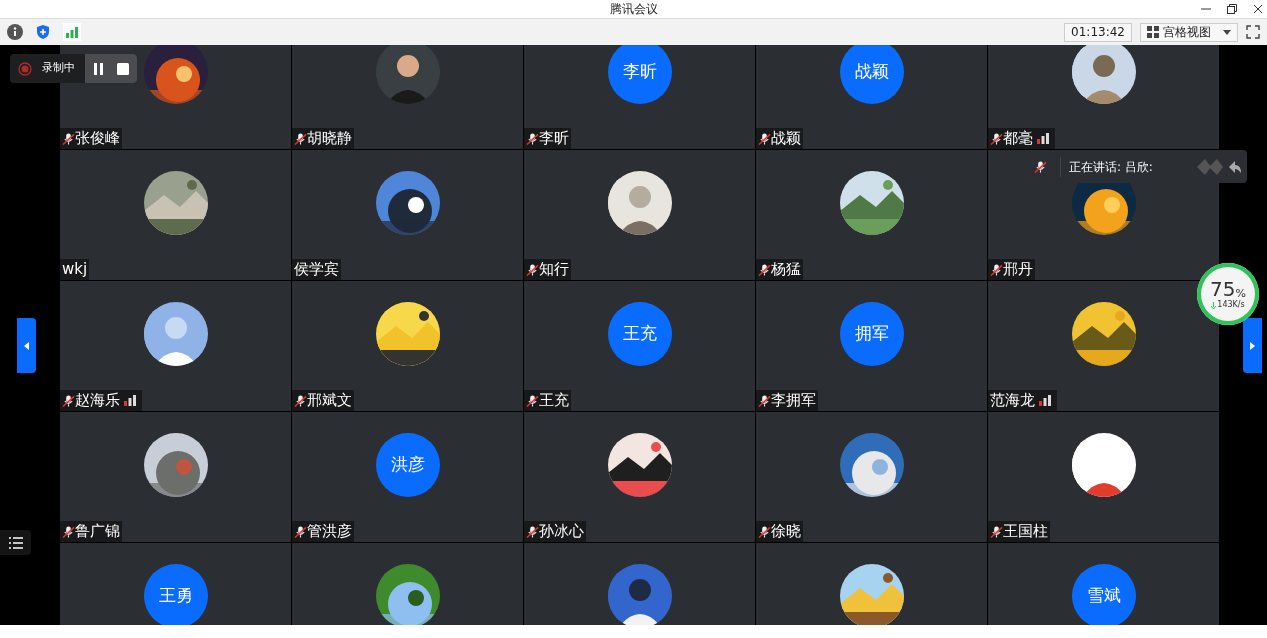  What do you see at coordinates (1153, 32) in the screenshot?
I see `grid-icon` at bounding box center [1153, 32].